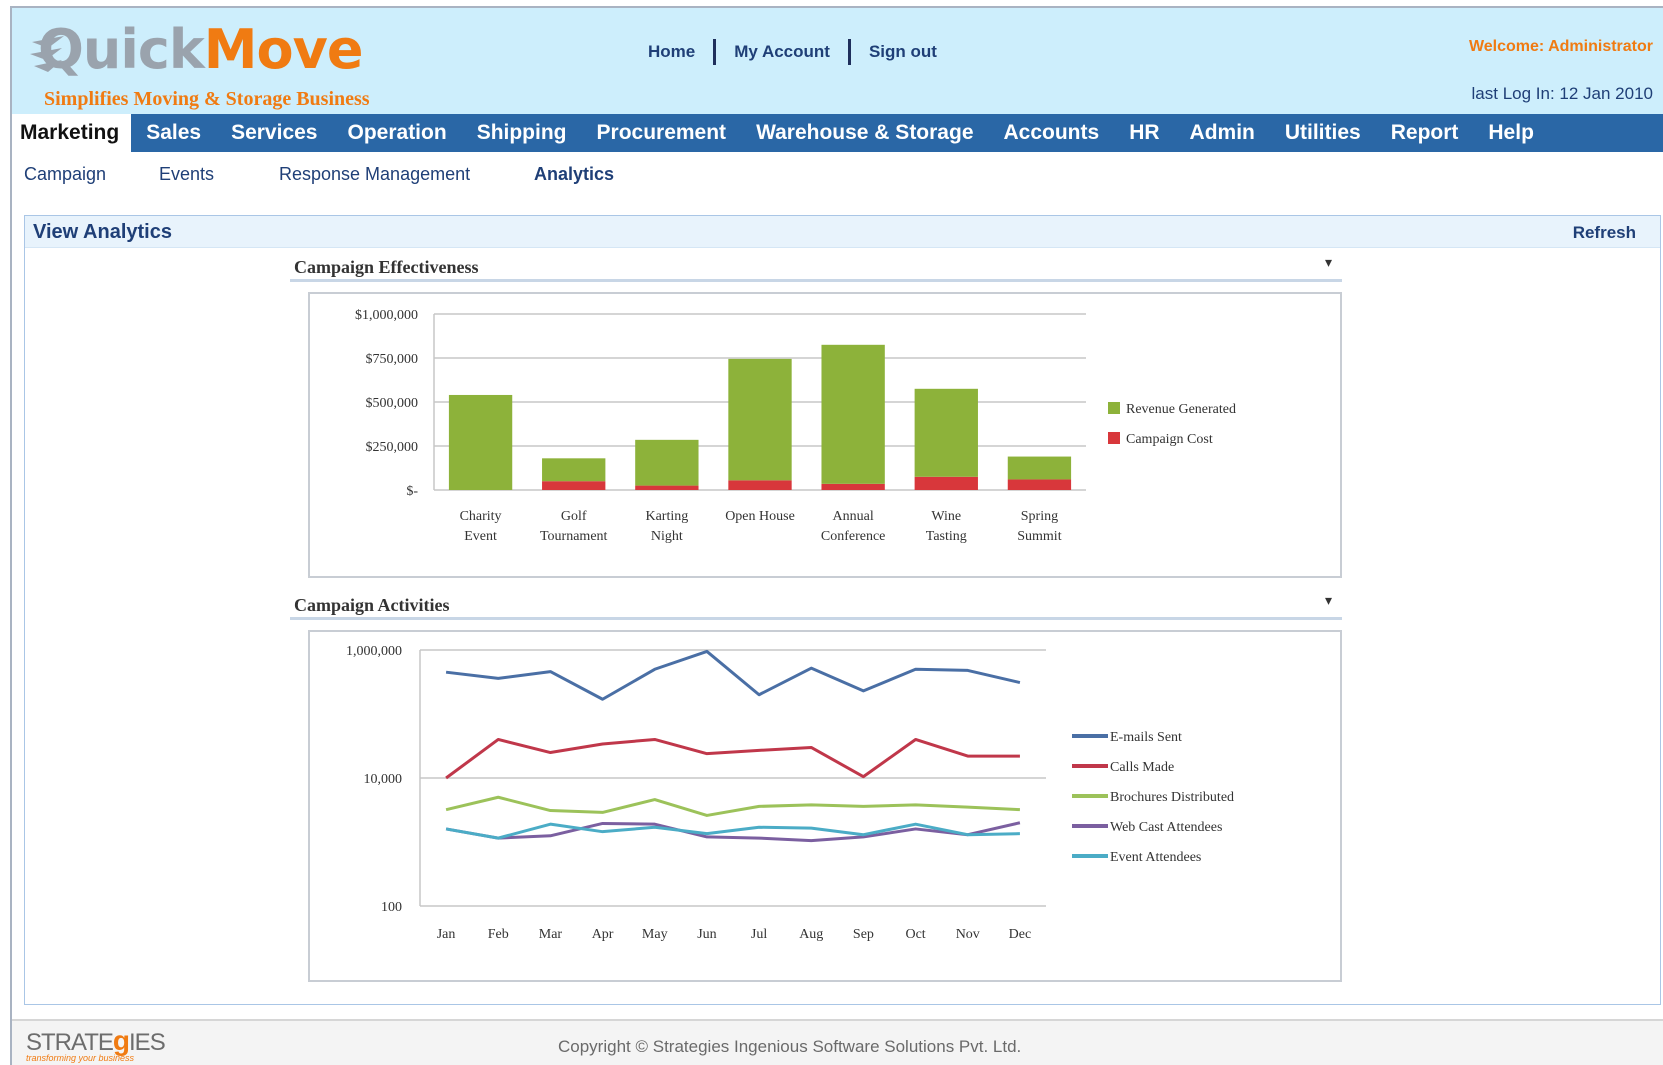  Describe the element at coordinates (759, 934) in the screenshot. I see `x-month-label: Jul` at that location.